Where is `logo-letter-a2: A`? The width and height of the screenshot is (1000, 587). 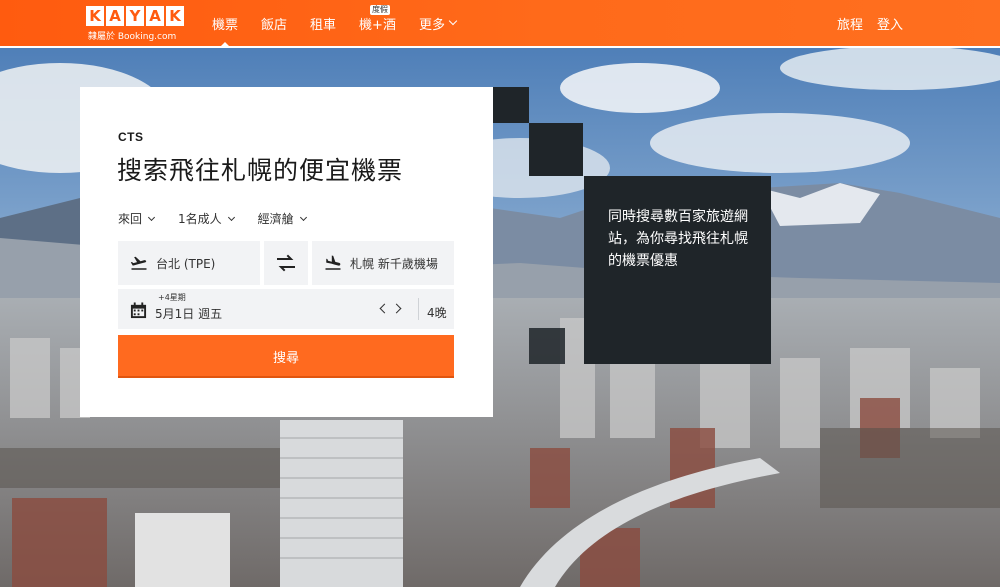
logo-letter-a2: A is located at coordinates (155, 16).